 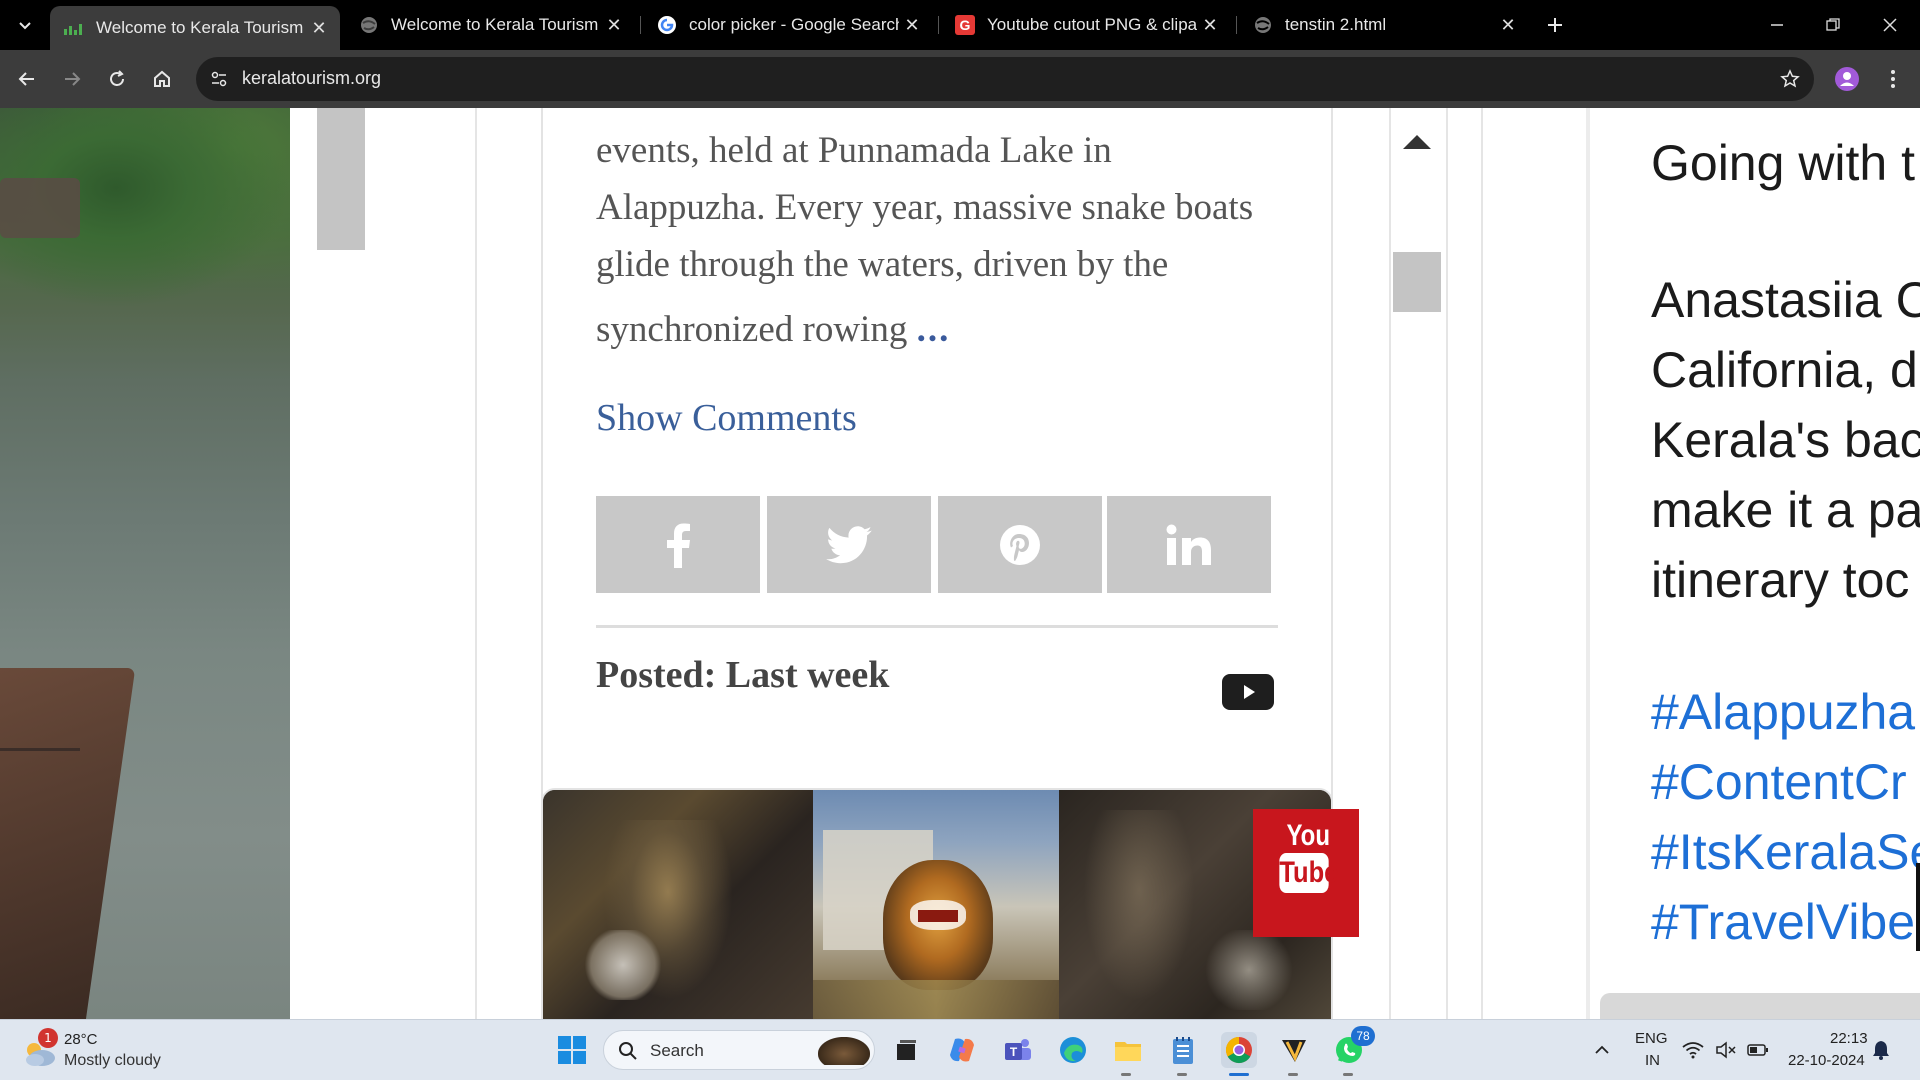 I want to click on restore-icon, so click(x=1833, y=24).